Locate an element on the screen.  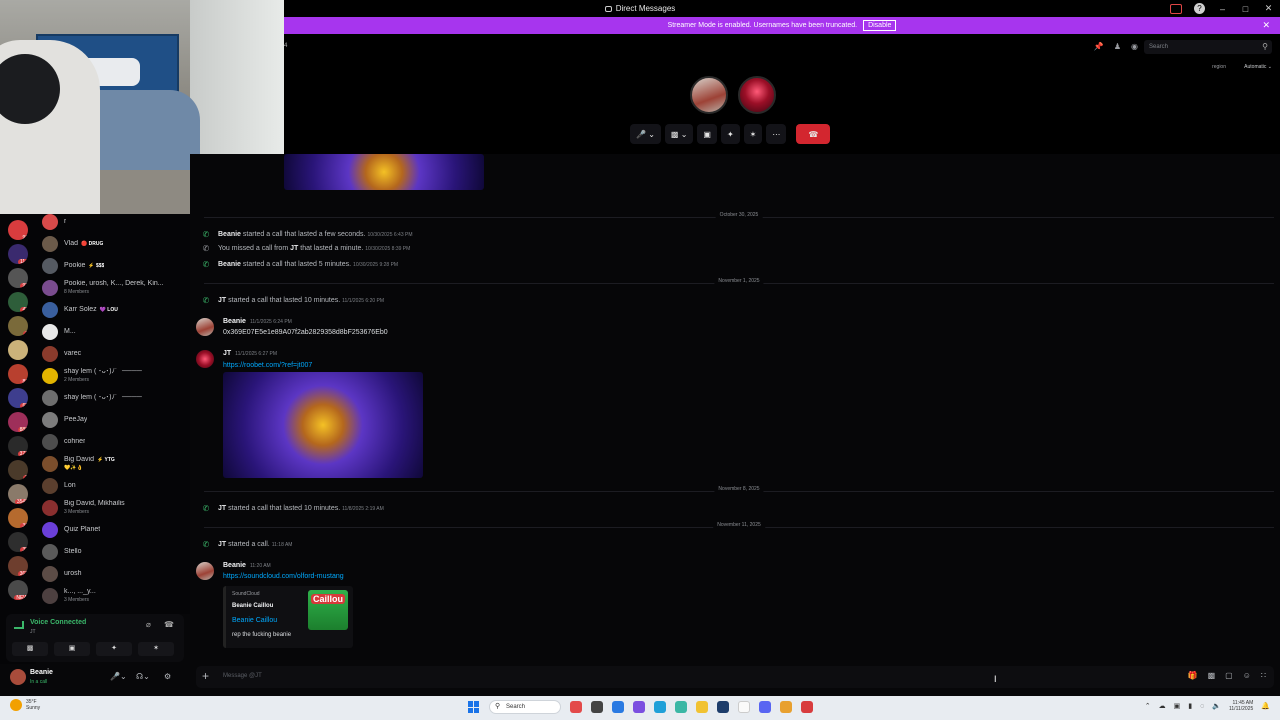
server-icon: 86 is located at coordinates (18, 374).